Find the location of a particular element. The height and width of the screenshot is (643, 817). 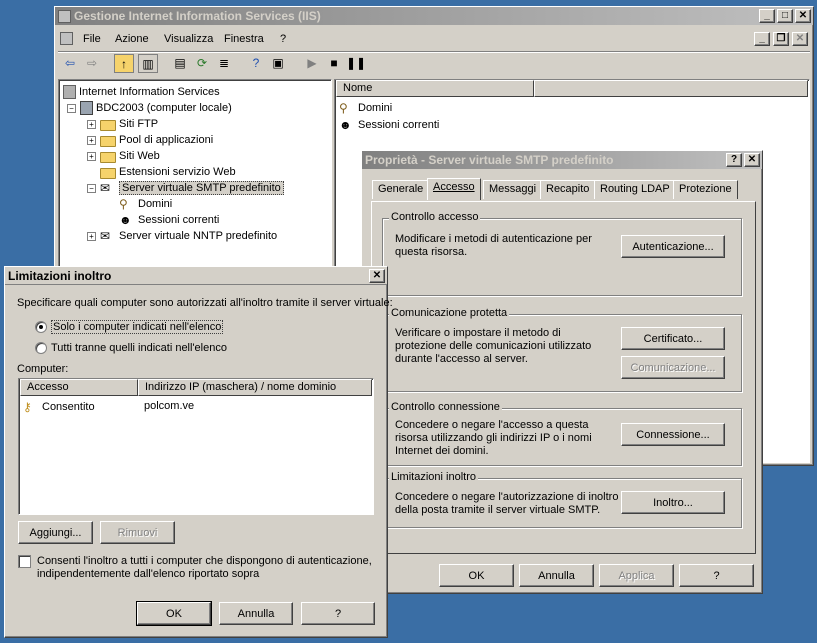

radio-only-listed: Solo i computer indicati nell'elenco is located at coordinates (129, 327).